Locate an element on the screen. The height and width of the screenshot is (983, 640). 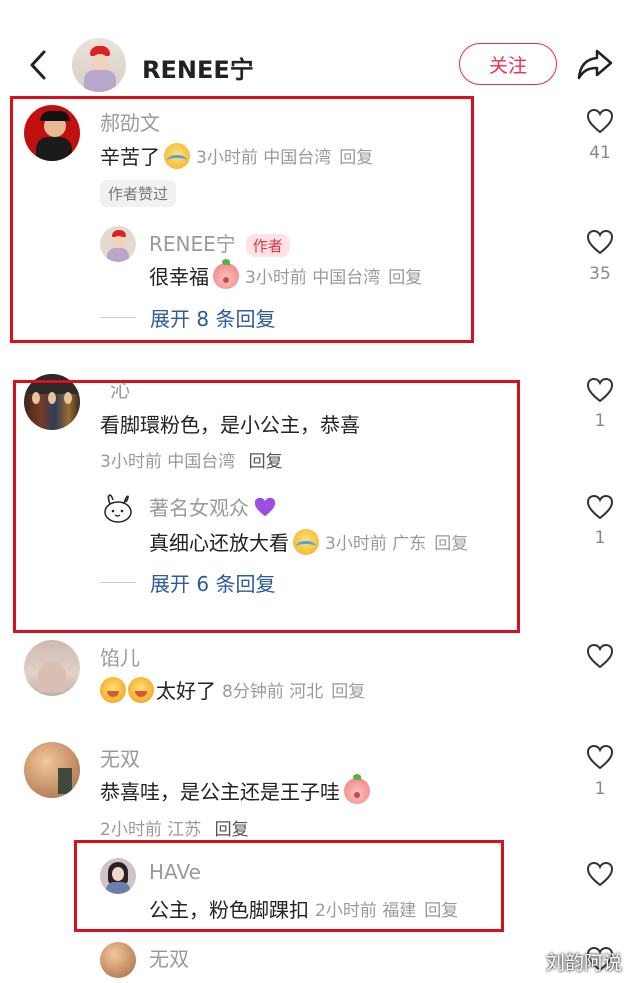
comment-text: 恭喜哇，是公主还是王子哇 is located at coordinates (235, 789).